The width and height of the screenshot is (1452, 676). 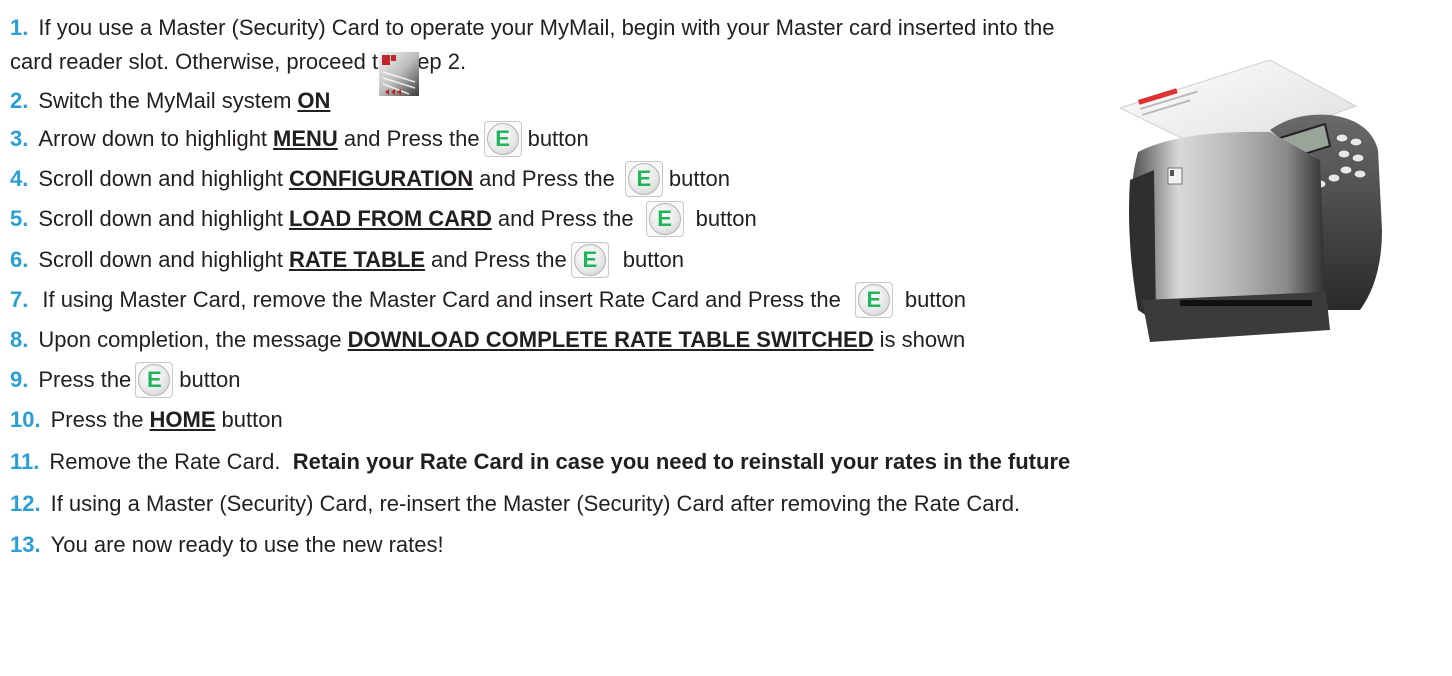 What do you see at coordinates (165, 100) in the screenshot?
I see `step-text: Switch the MyMail system` at bounding box center [165, 100].